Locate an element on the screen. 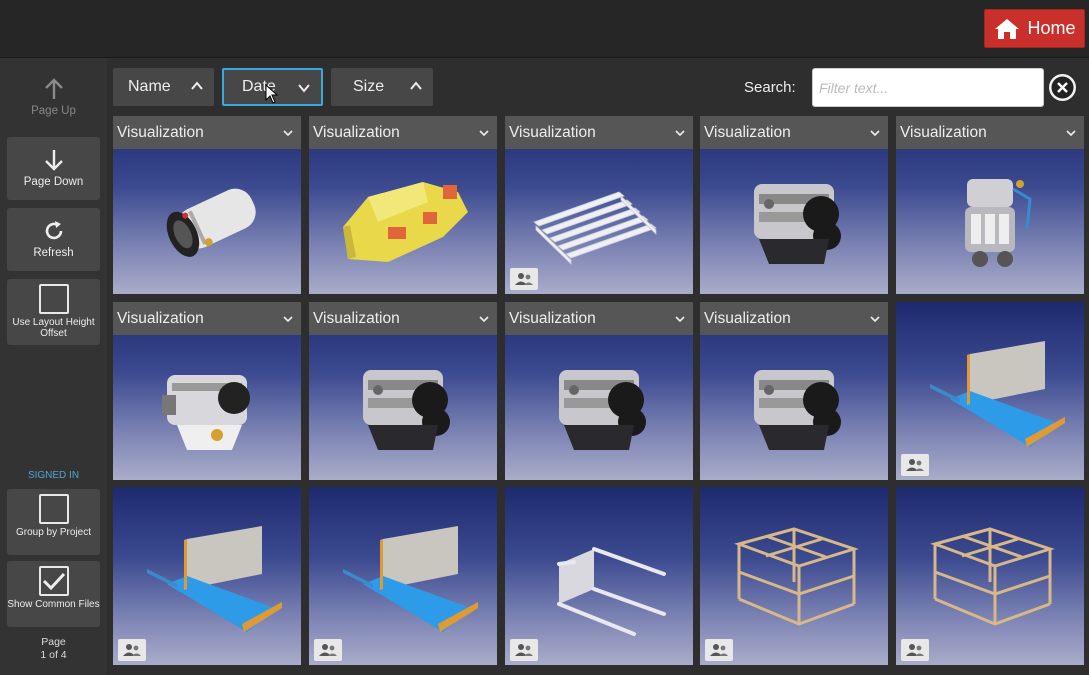 Image resolution: width=1089 pixels, height=675 pixels. group-by-project-label: Group by Project is located at coordinates (53, 532).